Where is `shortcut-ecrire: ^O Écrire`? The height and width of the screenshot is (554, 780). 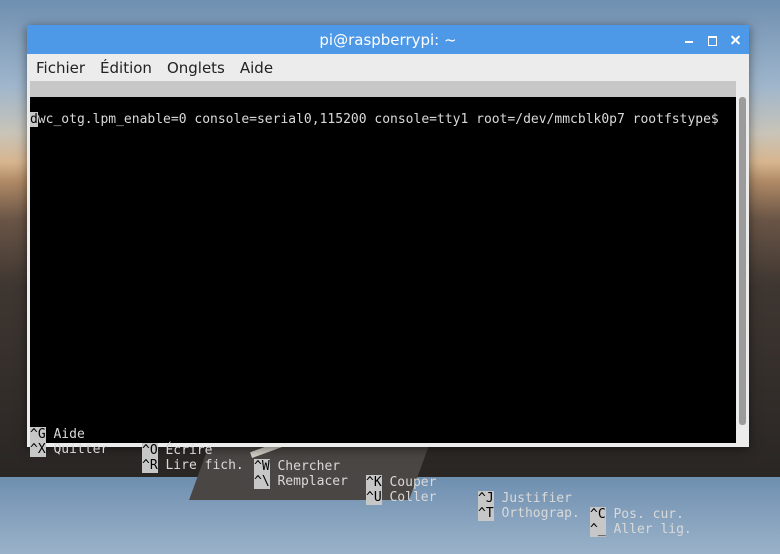
shortcut-ecrire: ^O Écrire is located at coordinates (177, 451).